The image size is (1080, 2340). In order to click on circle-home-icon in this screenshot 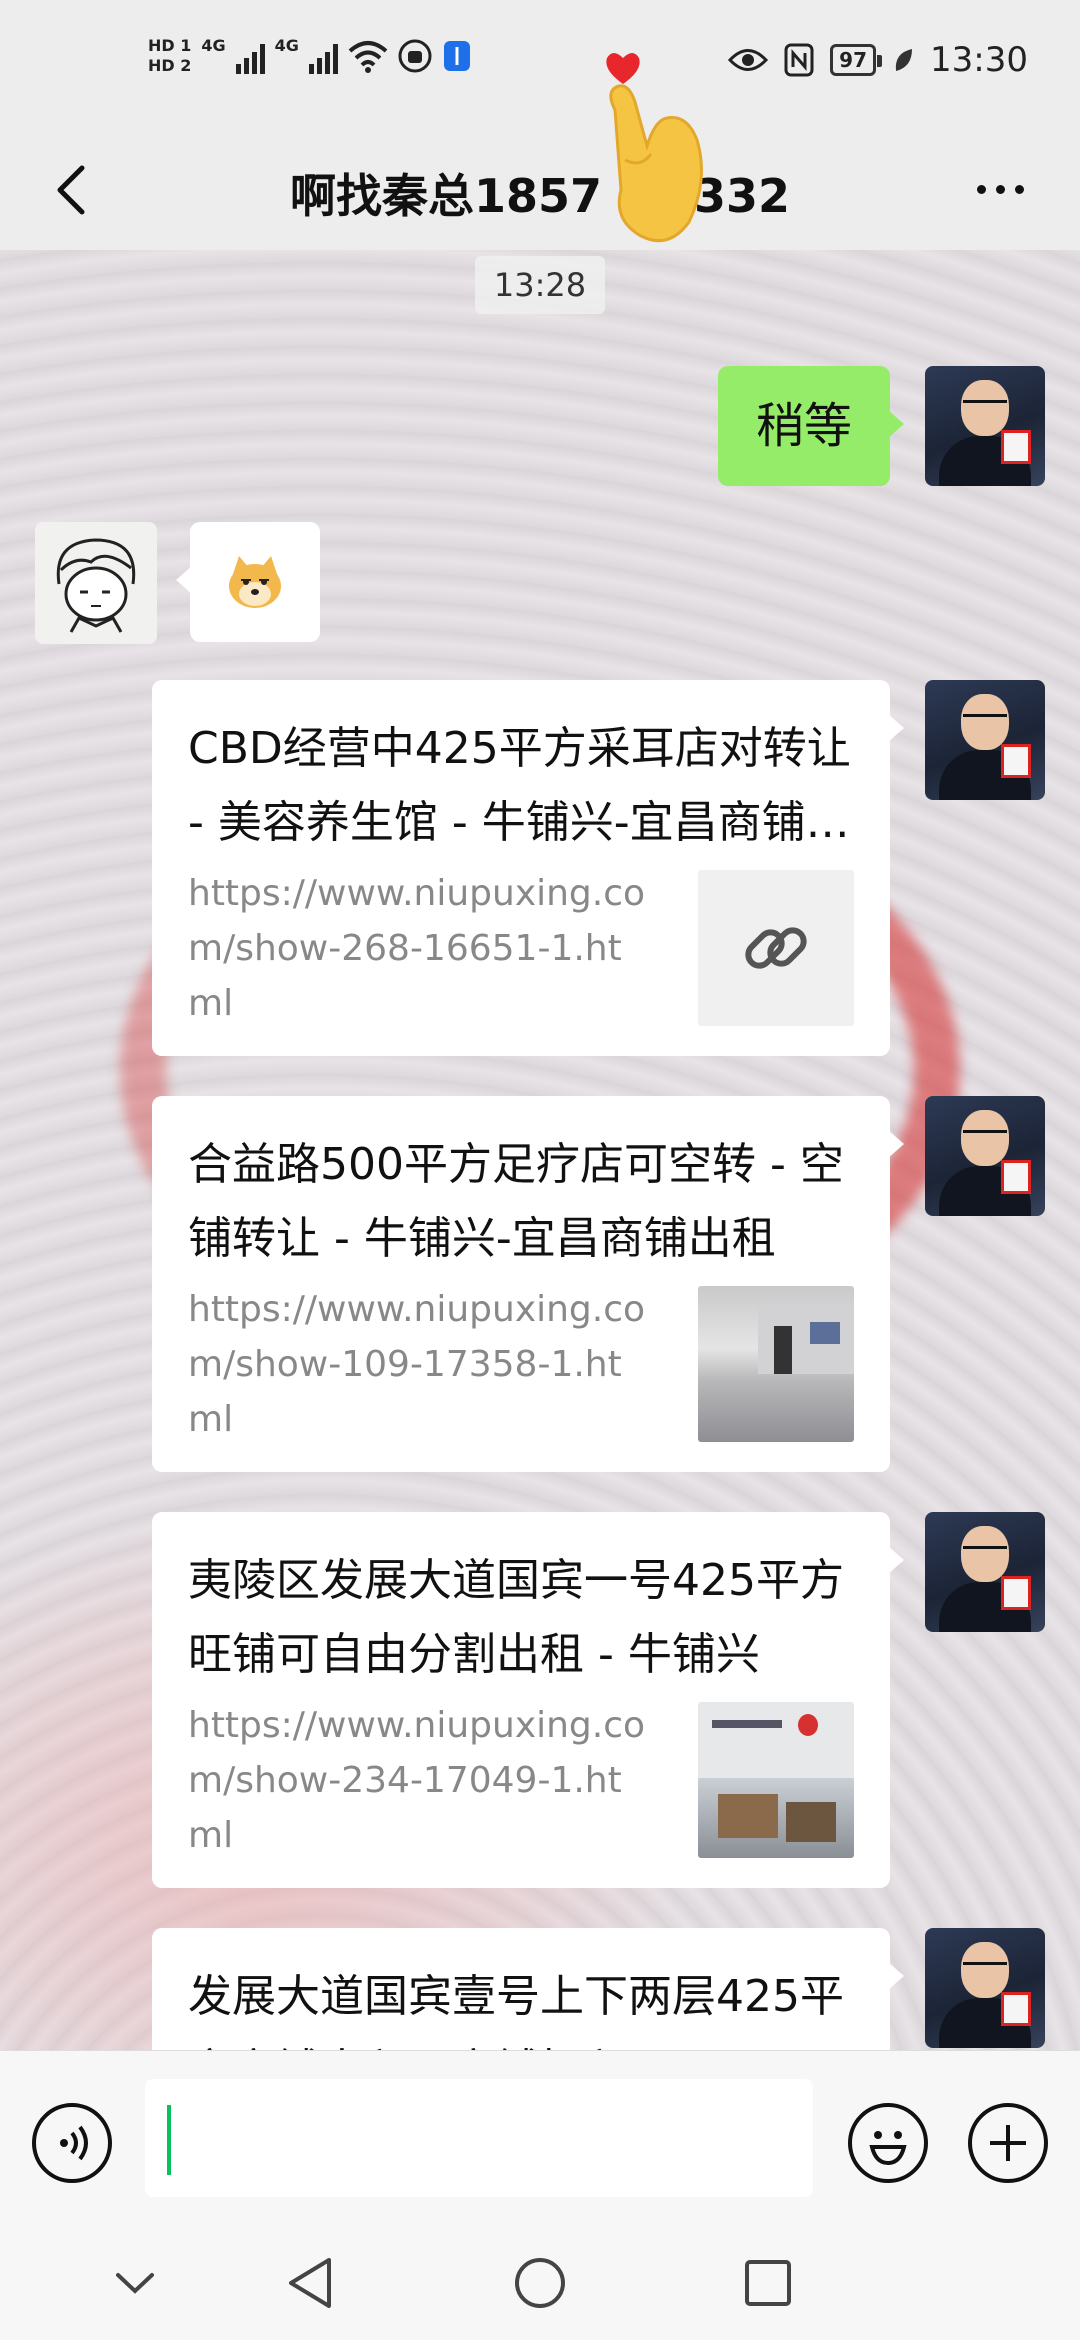, I will do `click(540, 2283)`.